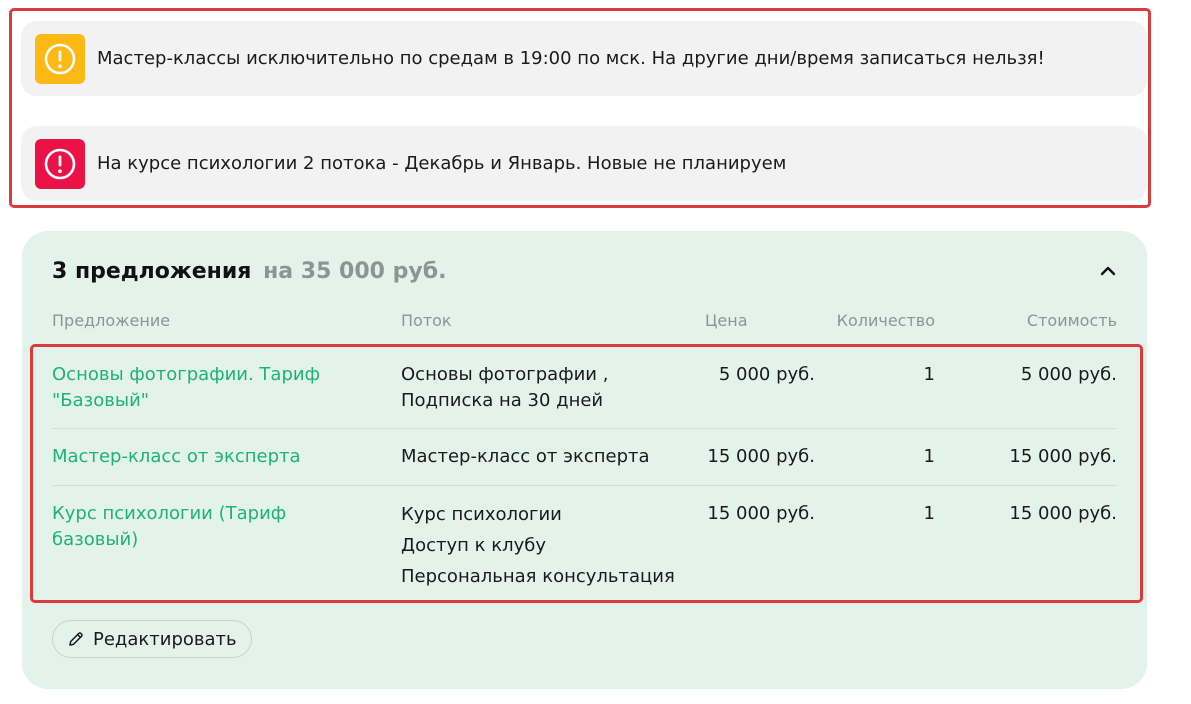 The width and height of the screenshot is (1191, 704). What do you see at coordinates (111, 320) in the screenshot?
I see `column-header-offer: Предложение` at bounding box center [111, 320].